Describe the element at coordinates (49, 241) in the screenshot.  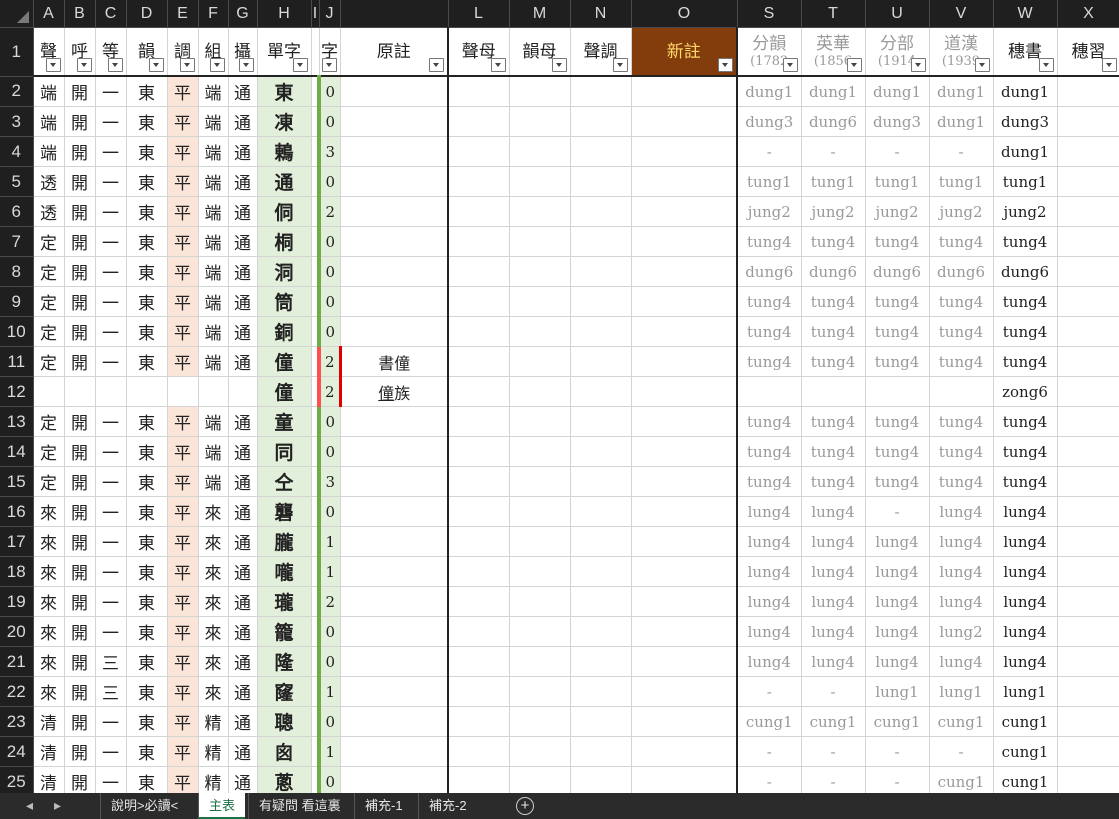
I see `cell-initial: 定` at that location.